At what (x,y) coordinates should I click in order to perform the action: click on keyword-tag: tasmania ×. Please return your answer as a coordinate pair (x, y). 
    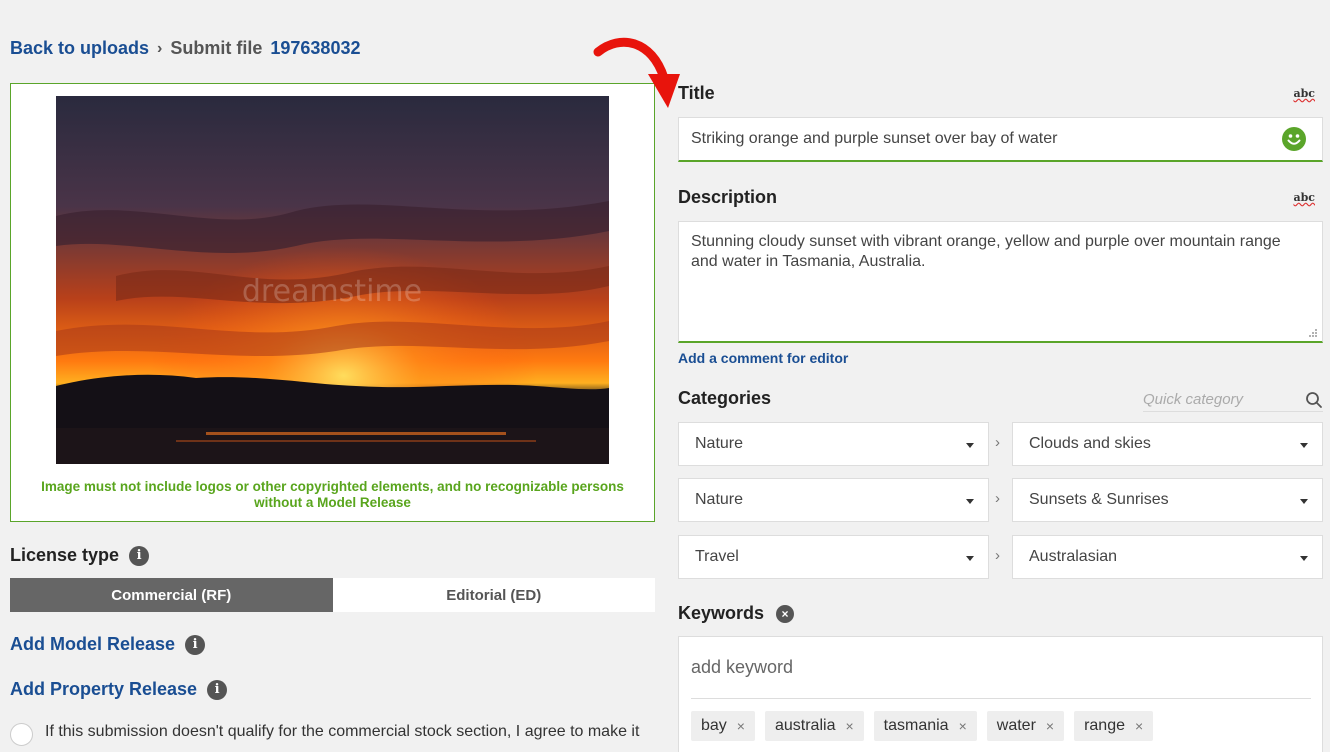
    Looking at the image, I should click on (925, 726).